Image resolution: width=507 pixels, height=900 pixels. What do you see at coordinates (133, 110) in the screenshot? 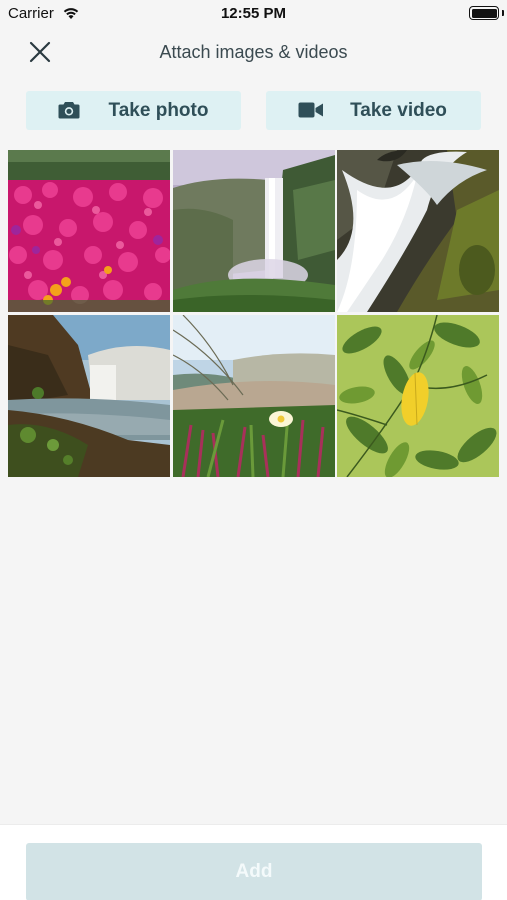
I see `take-photo-button: Take photo` at bounding box center [133, 110].